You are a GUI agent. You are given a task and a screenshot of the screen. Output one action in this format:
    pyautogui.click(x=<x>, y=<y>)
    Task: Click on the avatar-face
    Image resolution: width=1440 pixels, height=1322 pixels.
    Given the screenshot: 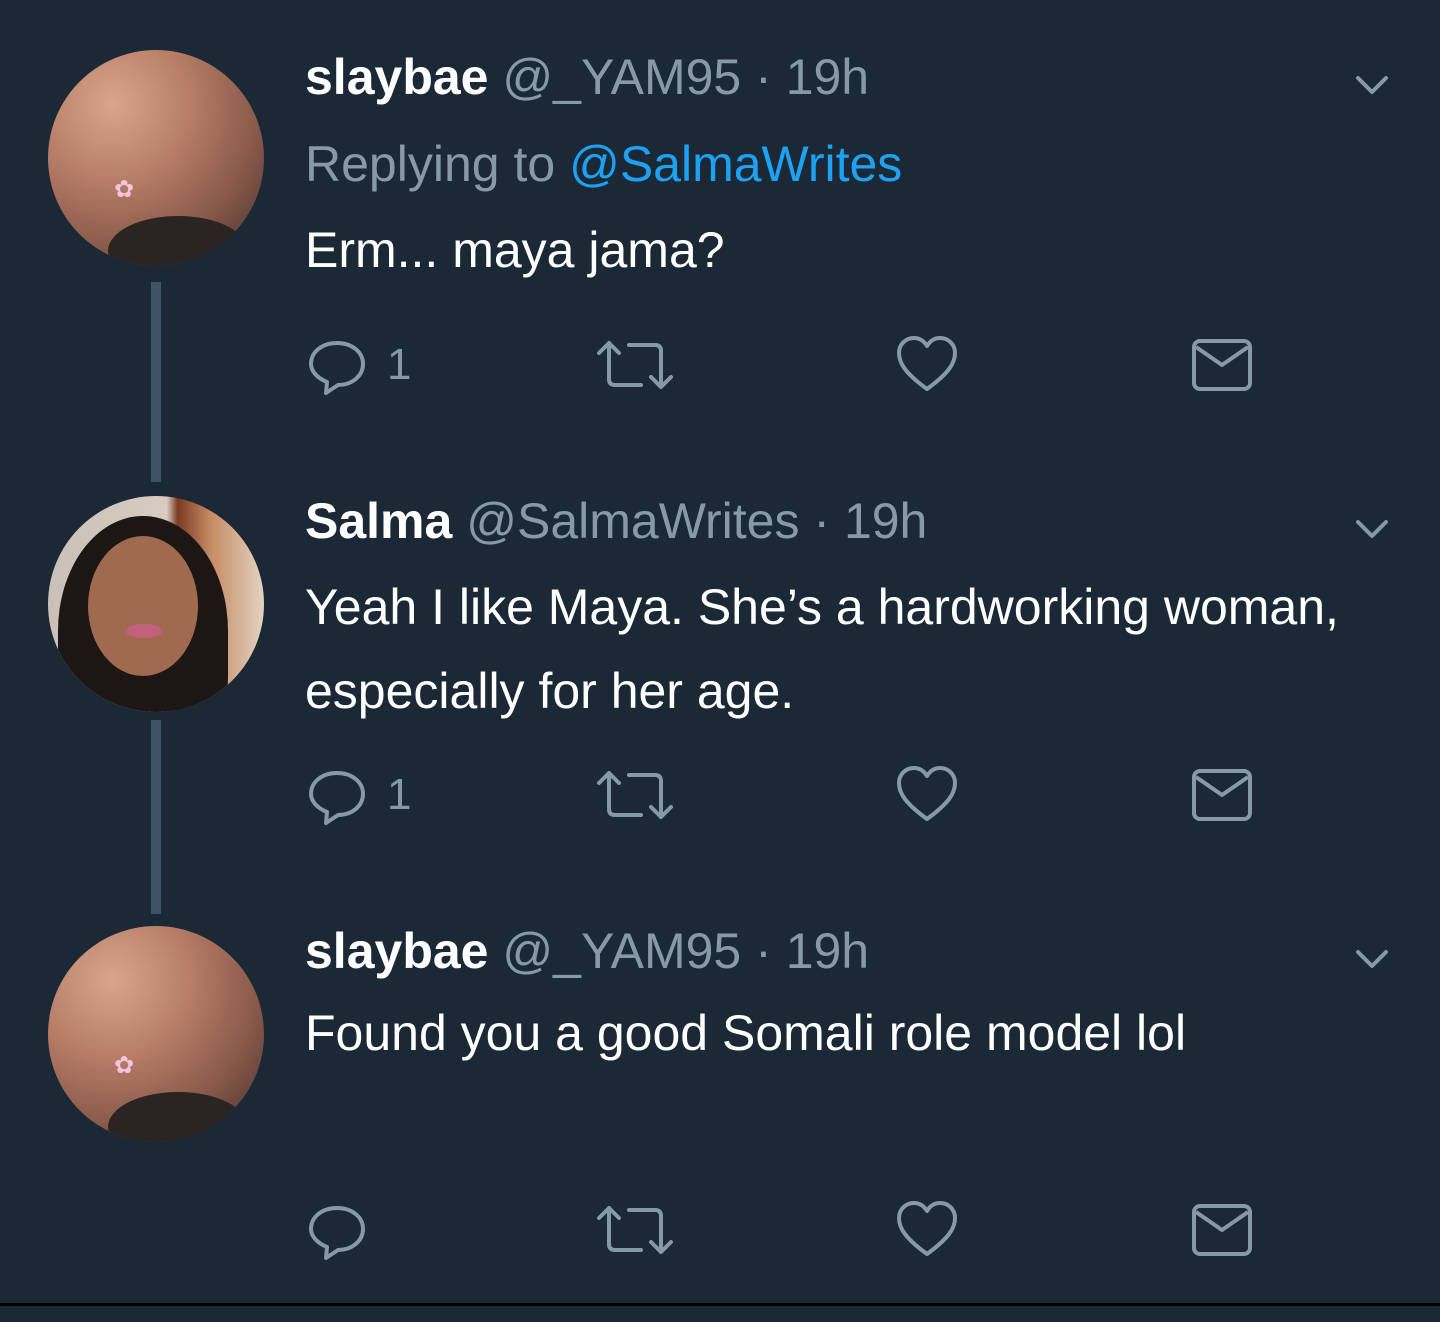 What is the action you would take?
    pyautogui.click(x=143, y=606)
    